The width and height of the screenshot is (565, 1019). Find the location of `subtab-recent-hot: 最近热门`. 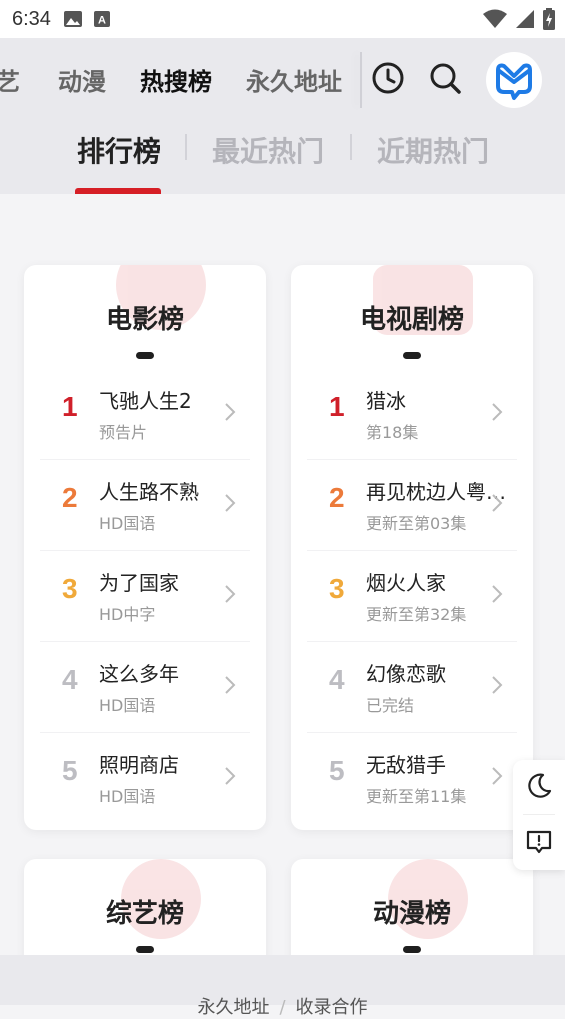

subtab-recent-hot: 最近热门 is located at coordinates (268, 150).